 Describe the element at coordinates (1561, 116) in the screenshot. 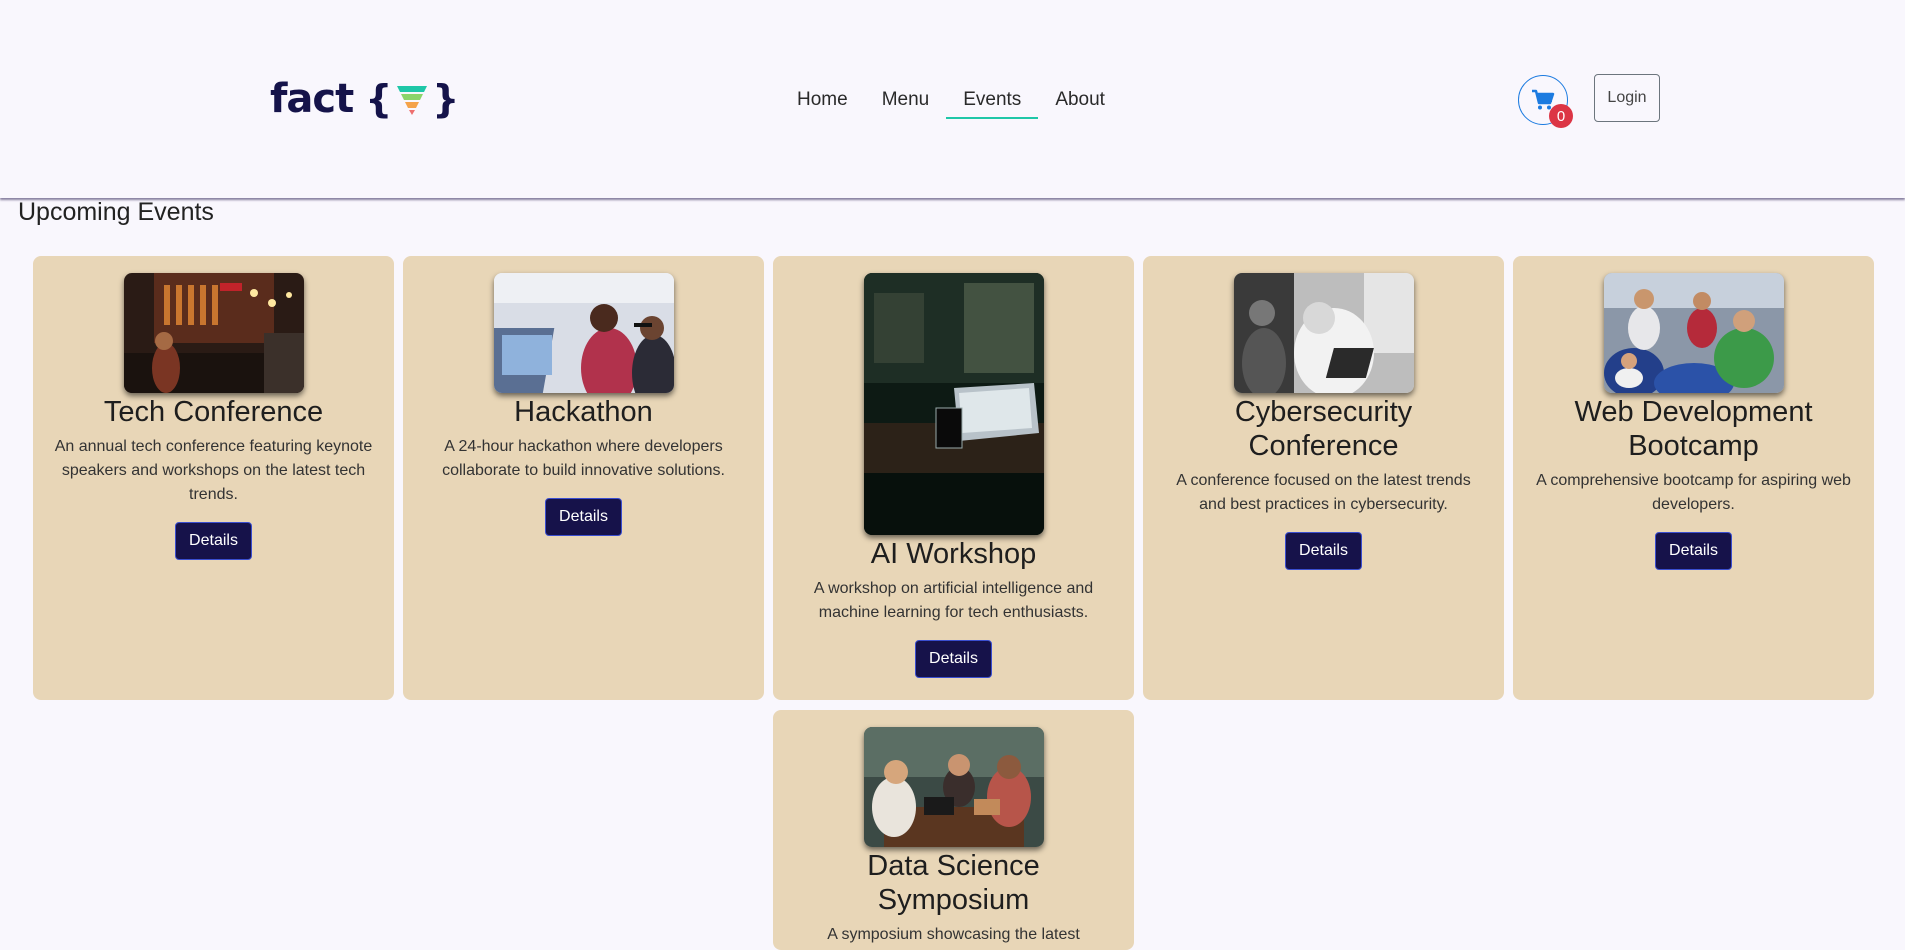

I see `cart-count-badge: 0` at that location.